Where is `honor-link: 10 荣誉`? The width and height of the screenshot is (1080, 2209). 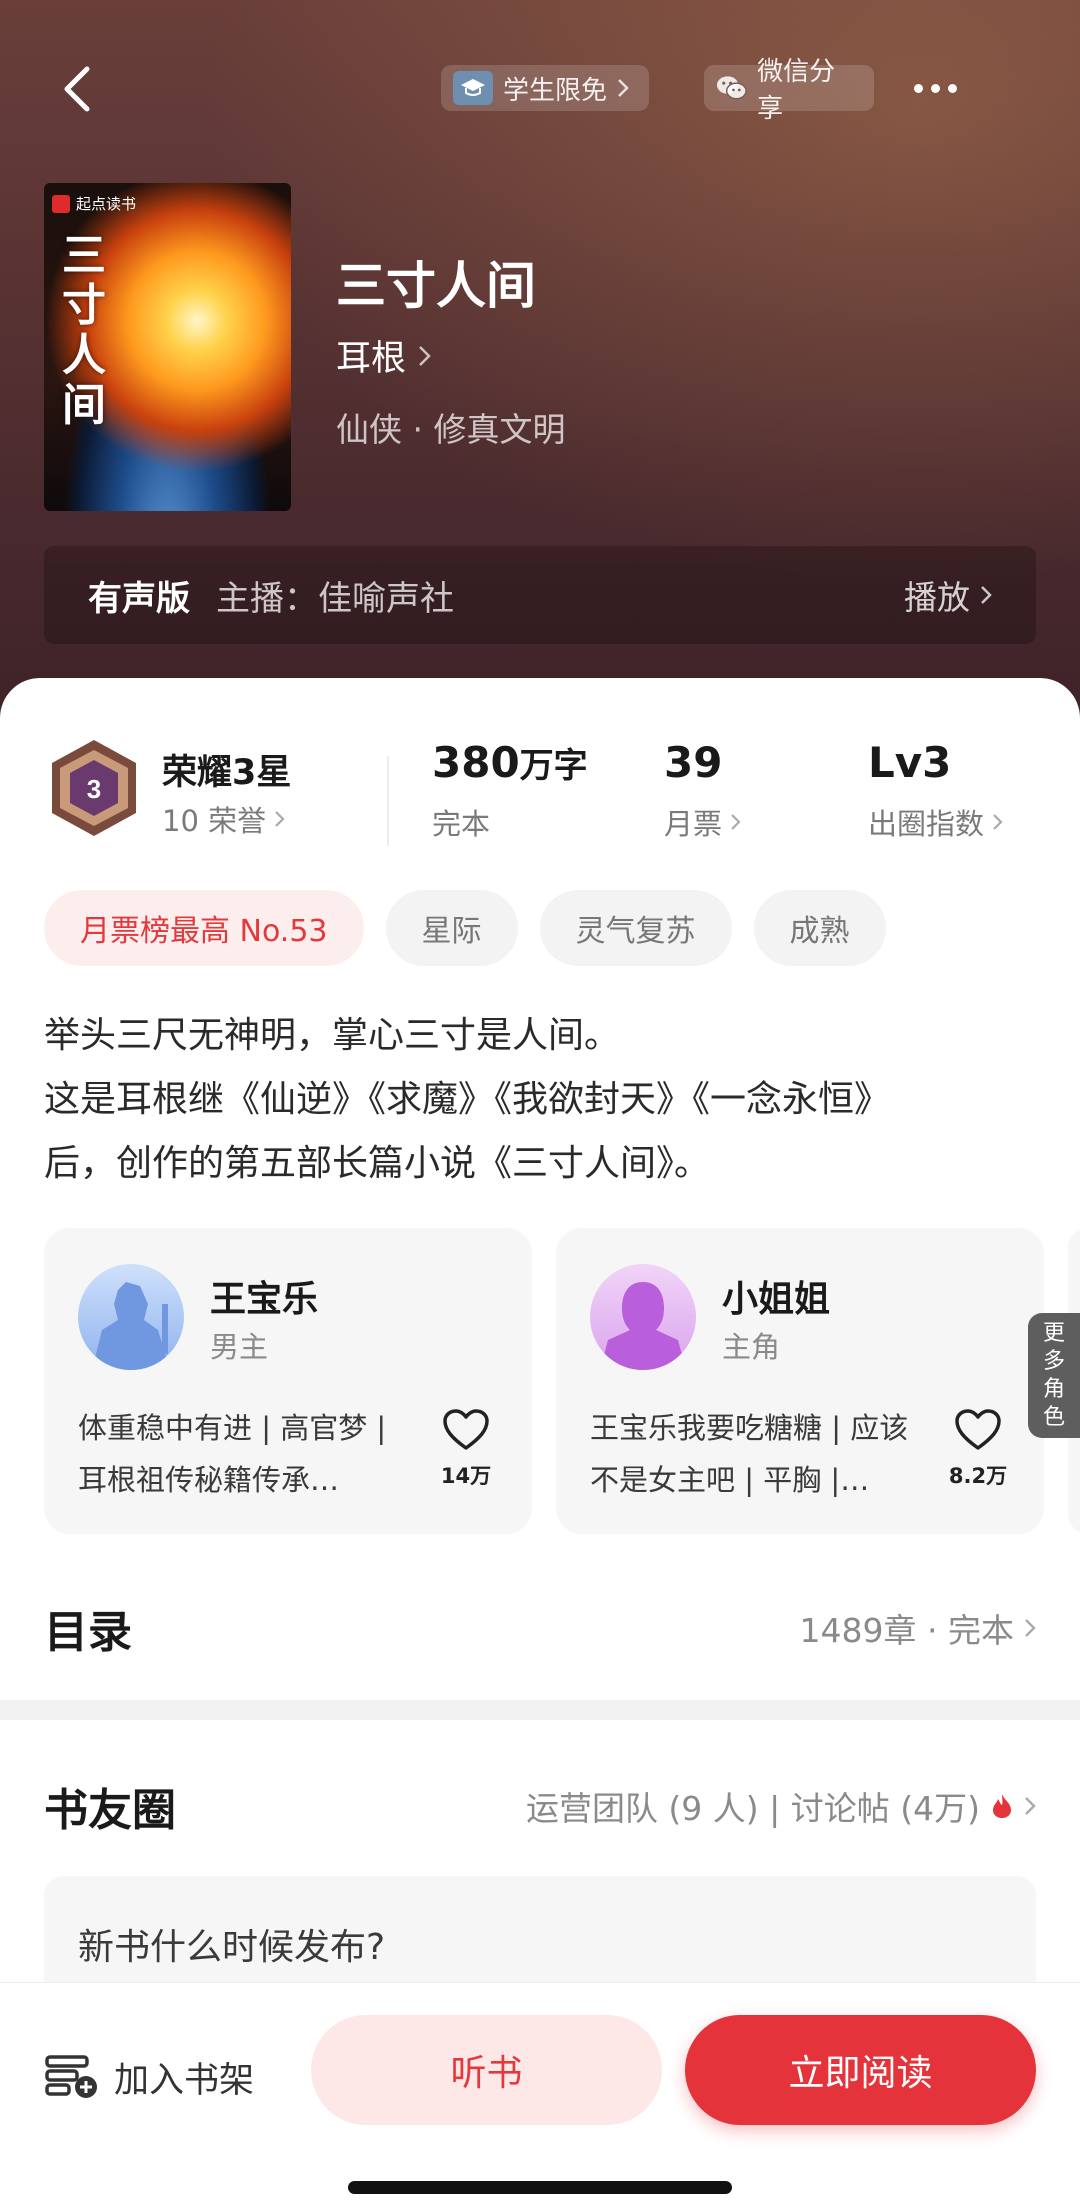
honor-link: 10 荣誉 is located at coordinates (223, 819).